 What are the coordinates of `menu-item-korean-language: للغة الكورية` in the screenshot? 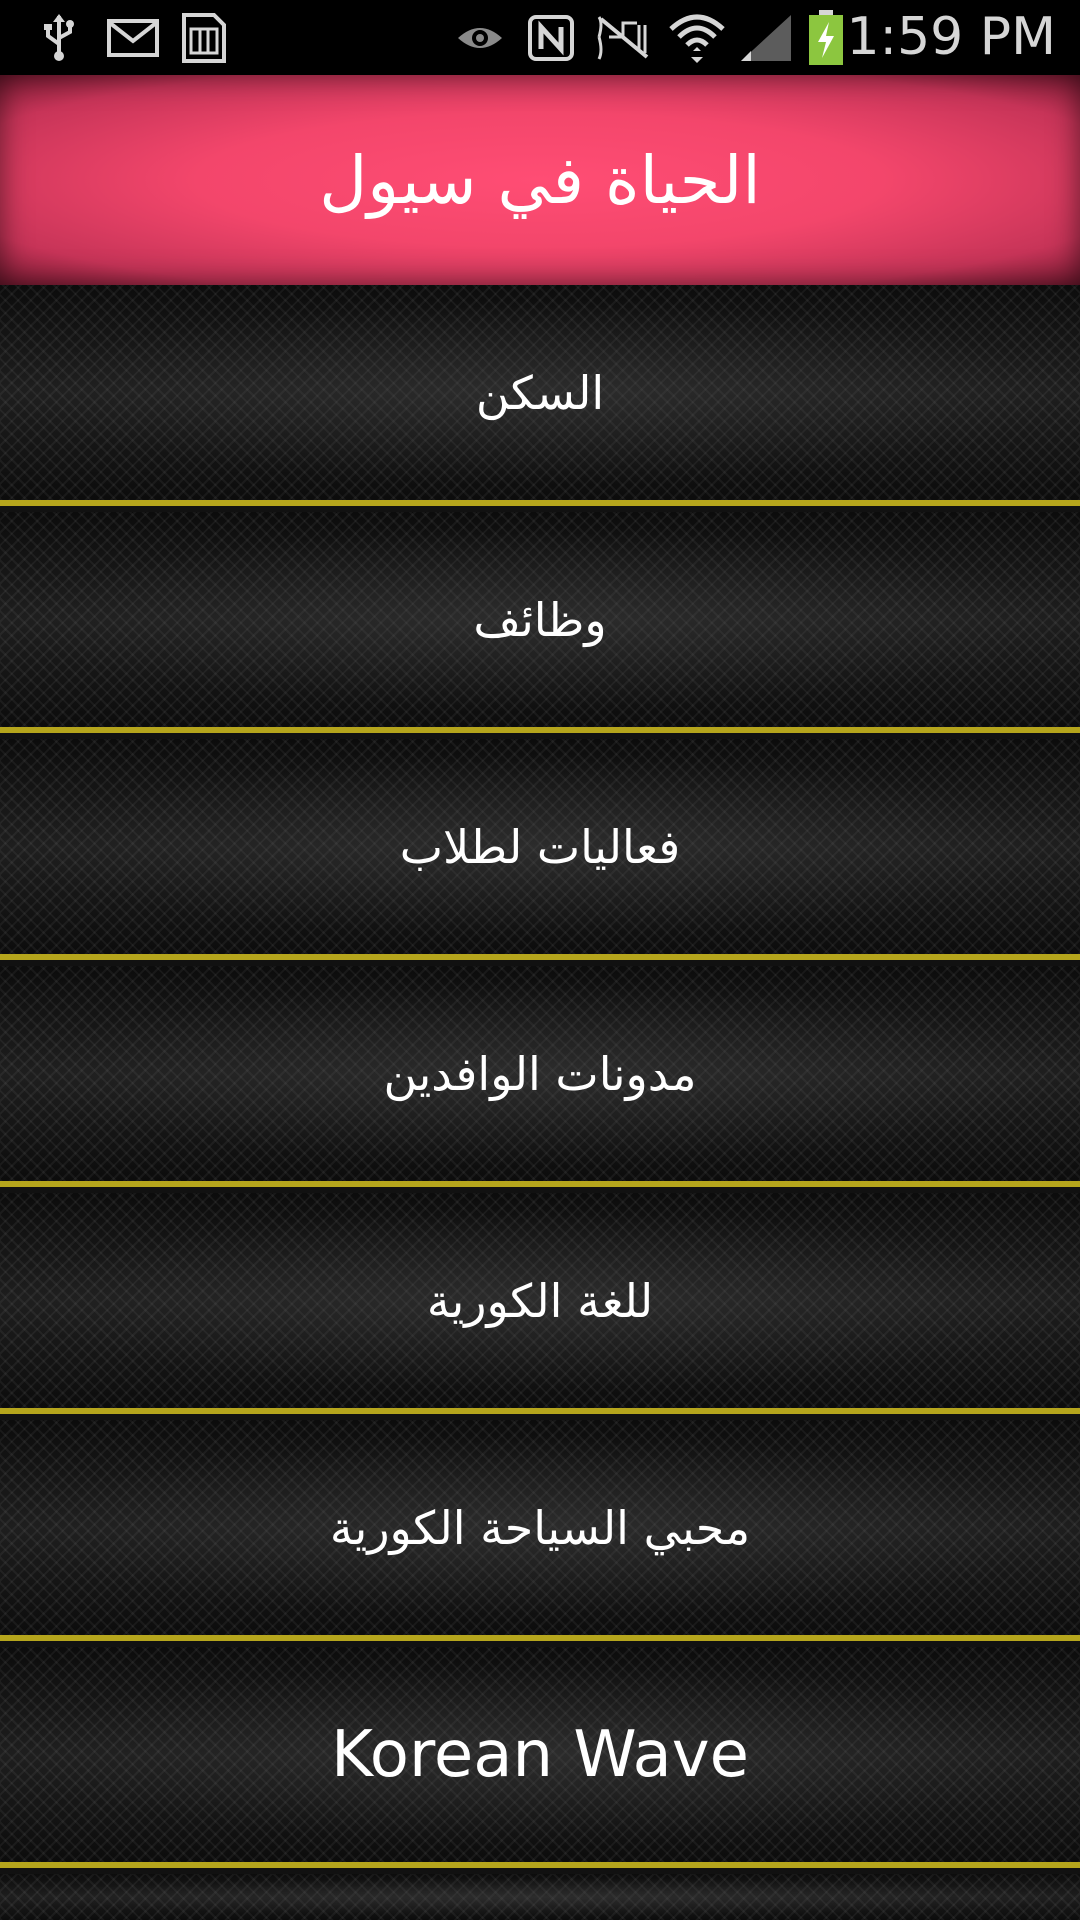 It's located at (540, 1303).